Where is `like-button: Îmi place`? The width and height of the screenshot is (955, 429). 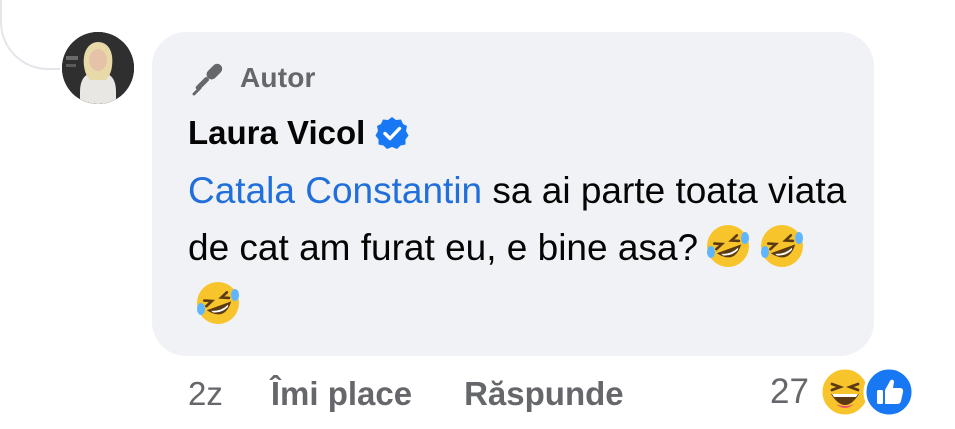
like-button: Îmi place is located at coordinates (341, 394).